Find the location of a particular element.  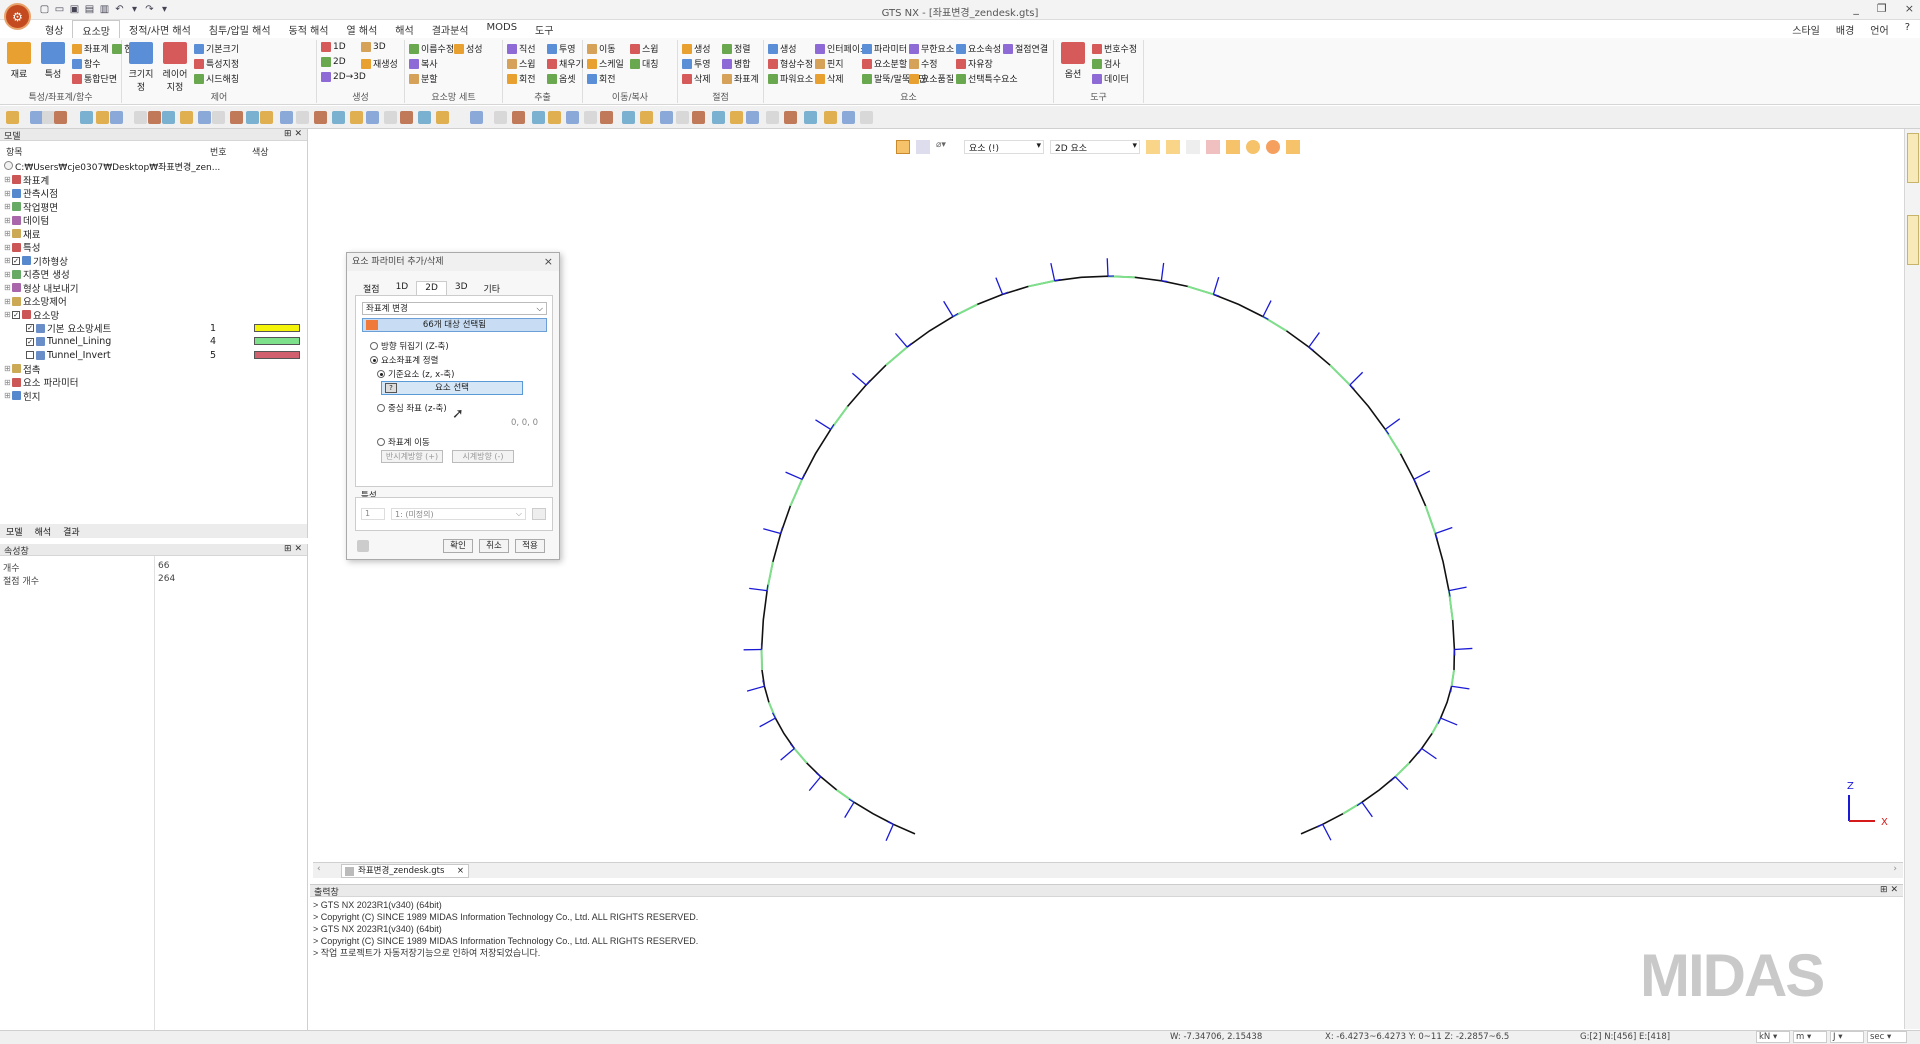

ribbon-button: 시드해칭 is located at coordinates (216, 78).